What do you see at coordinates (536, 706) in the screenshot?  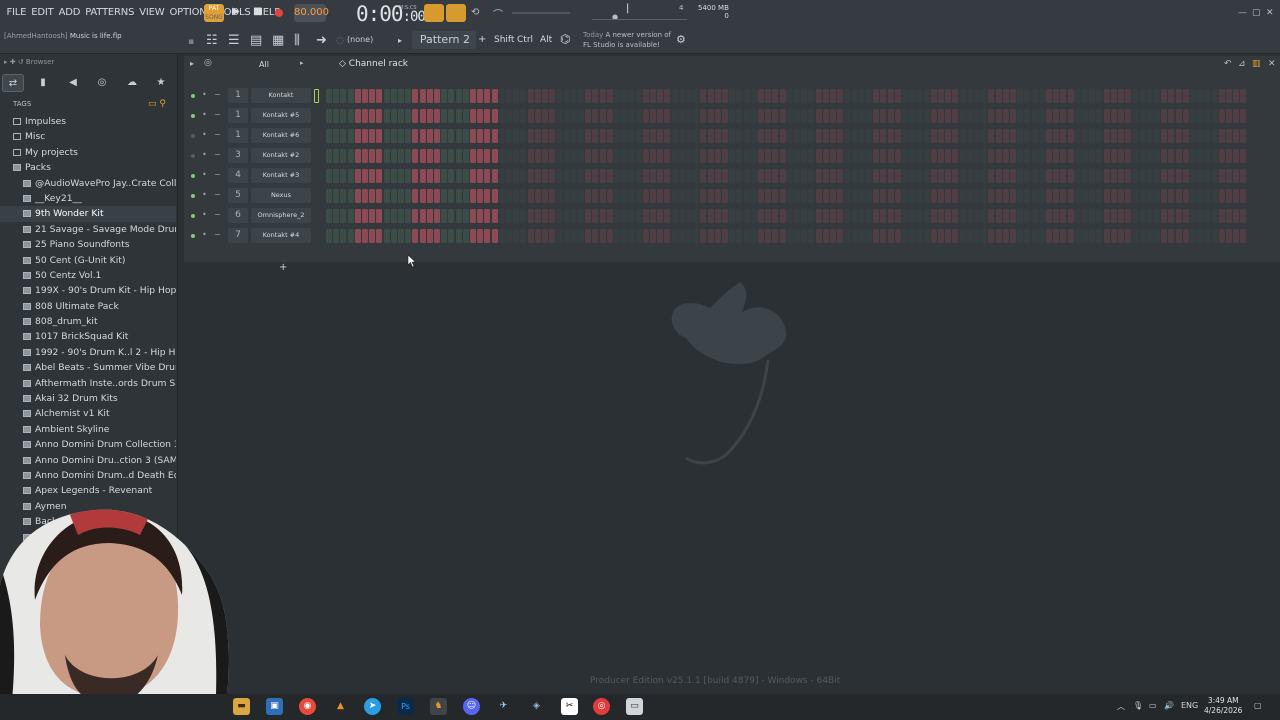 I see `app-diamond-icon: ◈` at bounding box center [536, 706].